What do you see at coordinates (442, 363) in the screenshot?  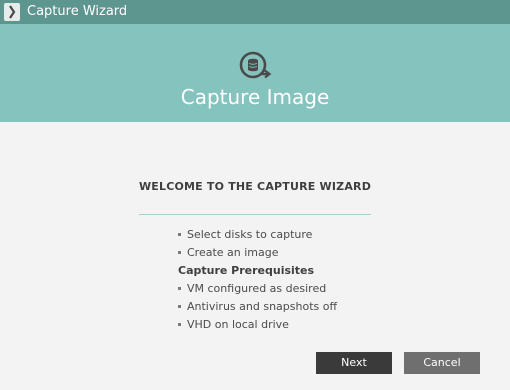 I see `cancel-button: Cancel` at bounding box center [442, 363].